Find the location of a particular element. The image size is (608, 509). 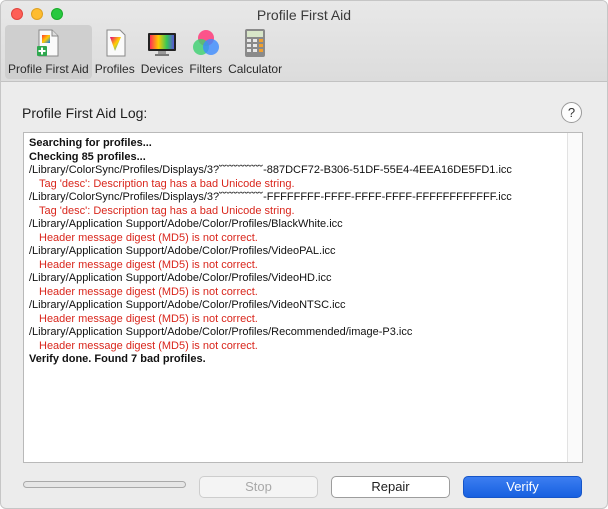

tab-filters: Filters is located at coordinates (205, 52).